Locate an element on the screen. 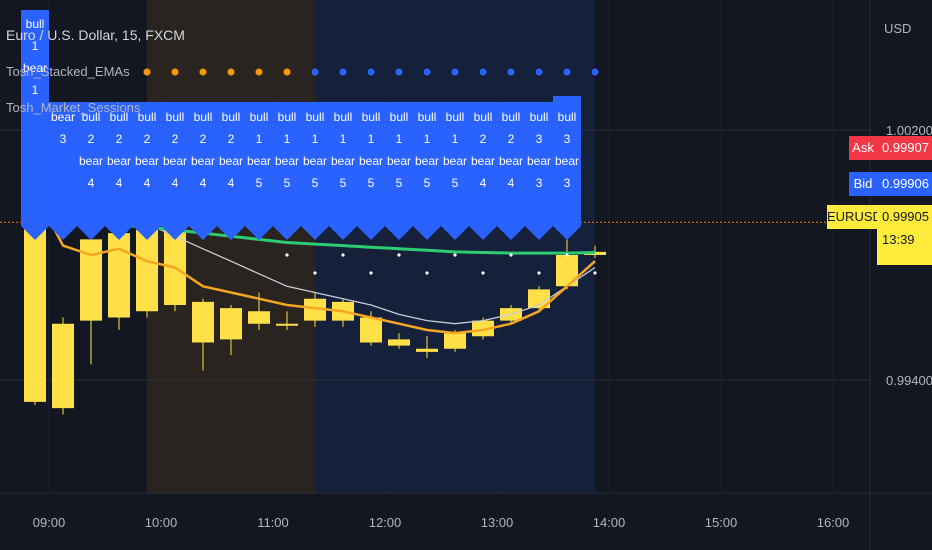 This screenshot has width=932, height=550. stack-label: bull1bear1 is located at coordinates (35, 125).